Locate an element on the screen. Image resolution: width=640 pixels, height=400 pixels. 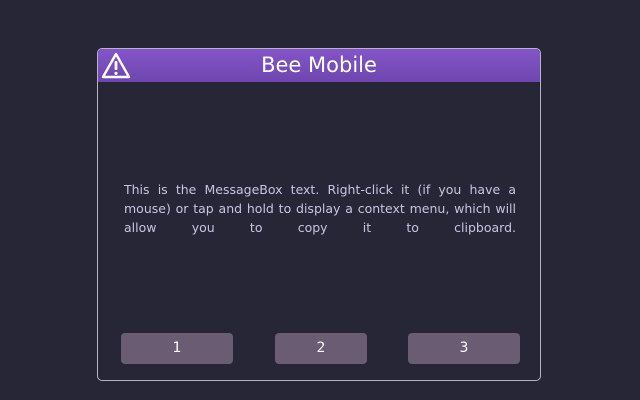
dialog-title: Bee Mobile is located at coordinates (319, 65).